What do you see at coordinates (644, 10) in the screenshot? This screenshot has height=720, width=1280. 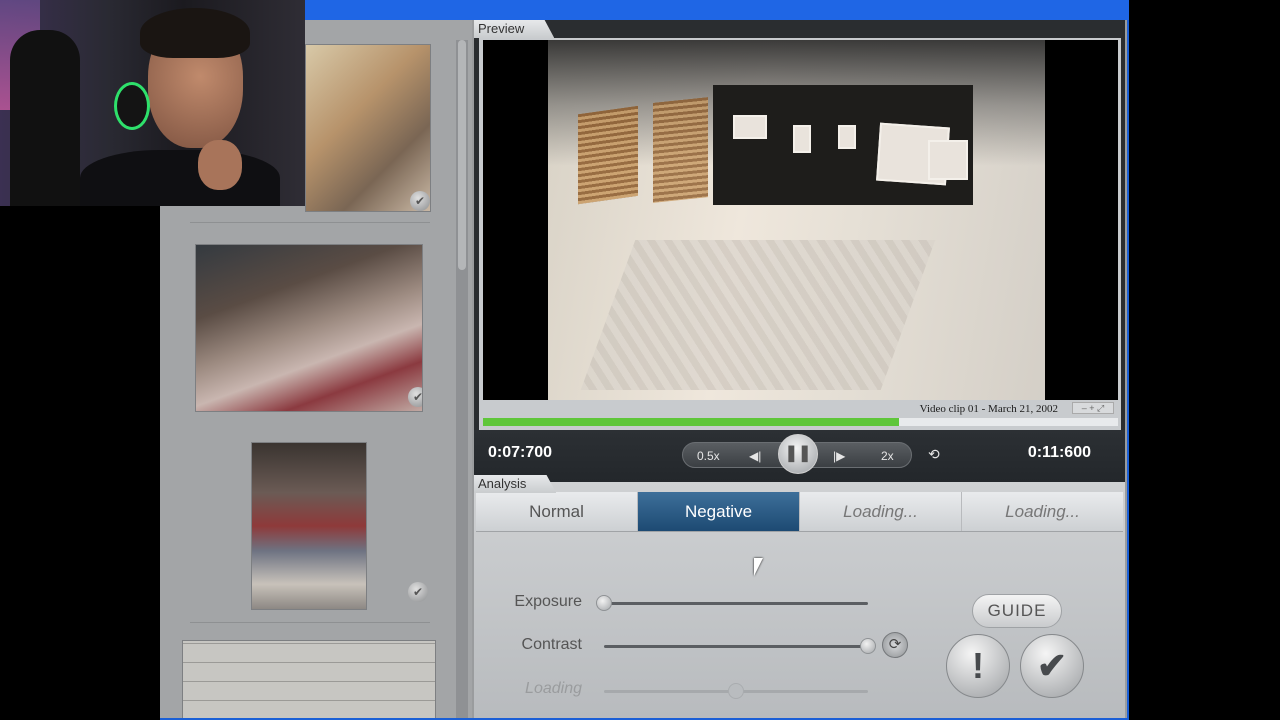 I see `app-title-bar` at bounding box center [644, 10].